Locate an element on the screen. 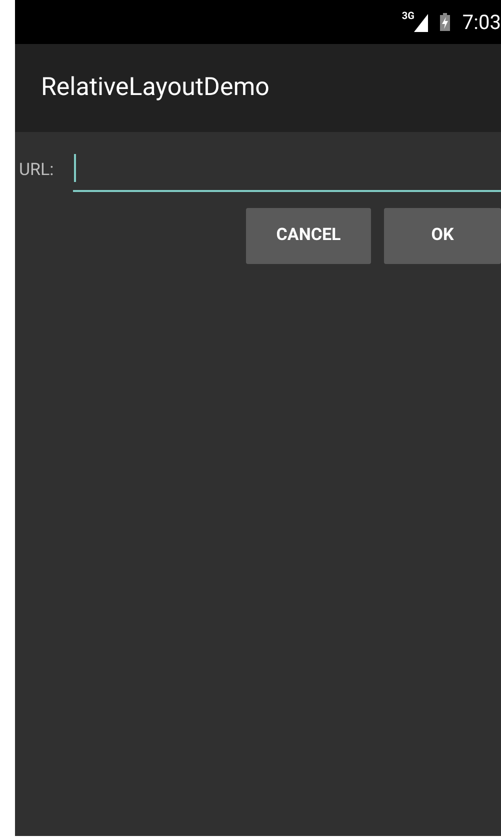 This screenshot has width=501, height=838. clock-time: 7:03 is located at coordinates (481, 22).